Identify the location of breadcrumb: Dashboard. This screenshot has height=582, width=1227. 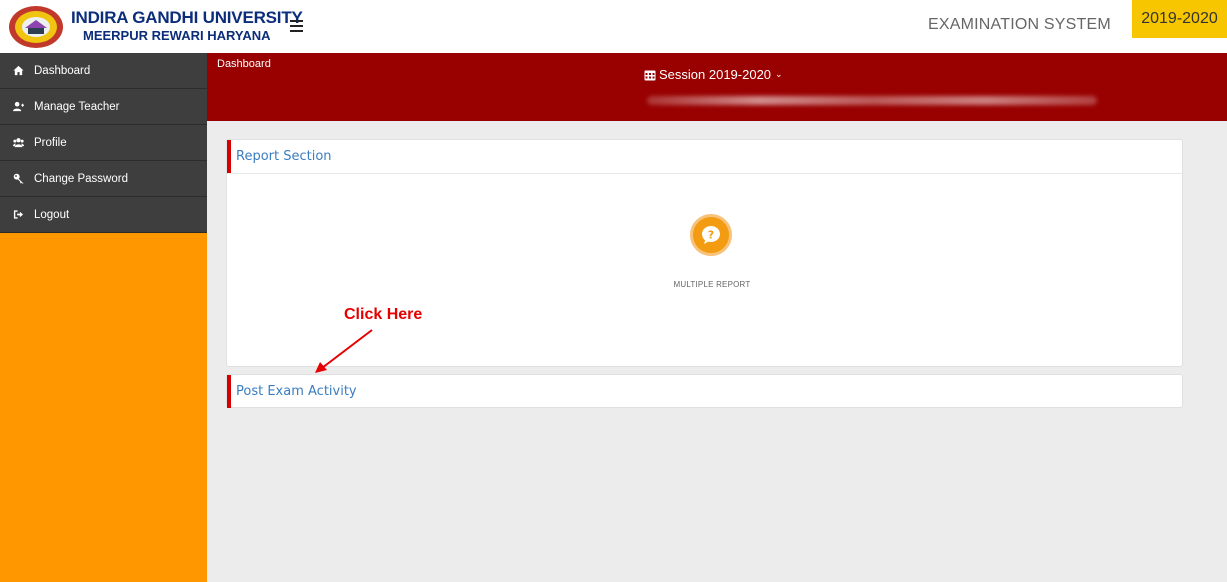
(244, 64).